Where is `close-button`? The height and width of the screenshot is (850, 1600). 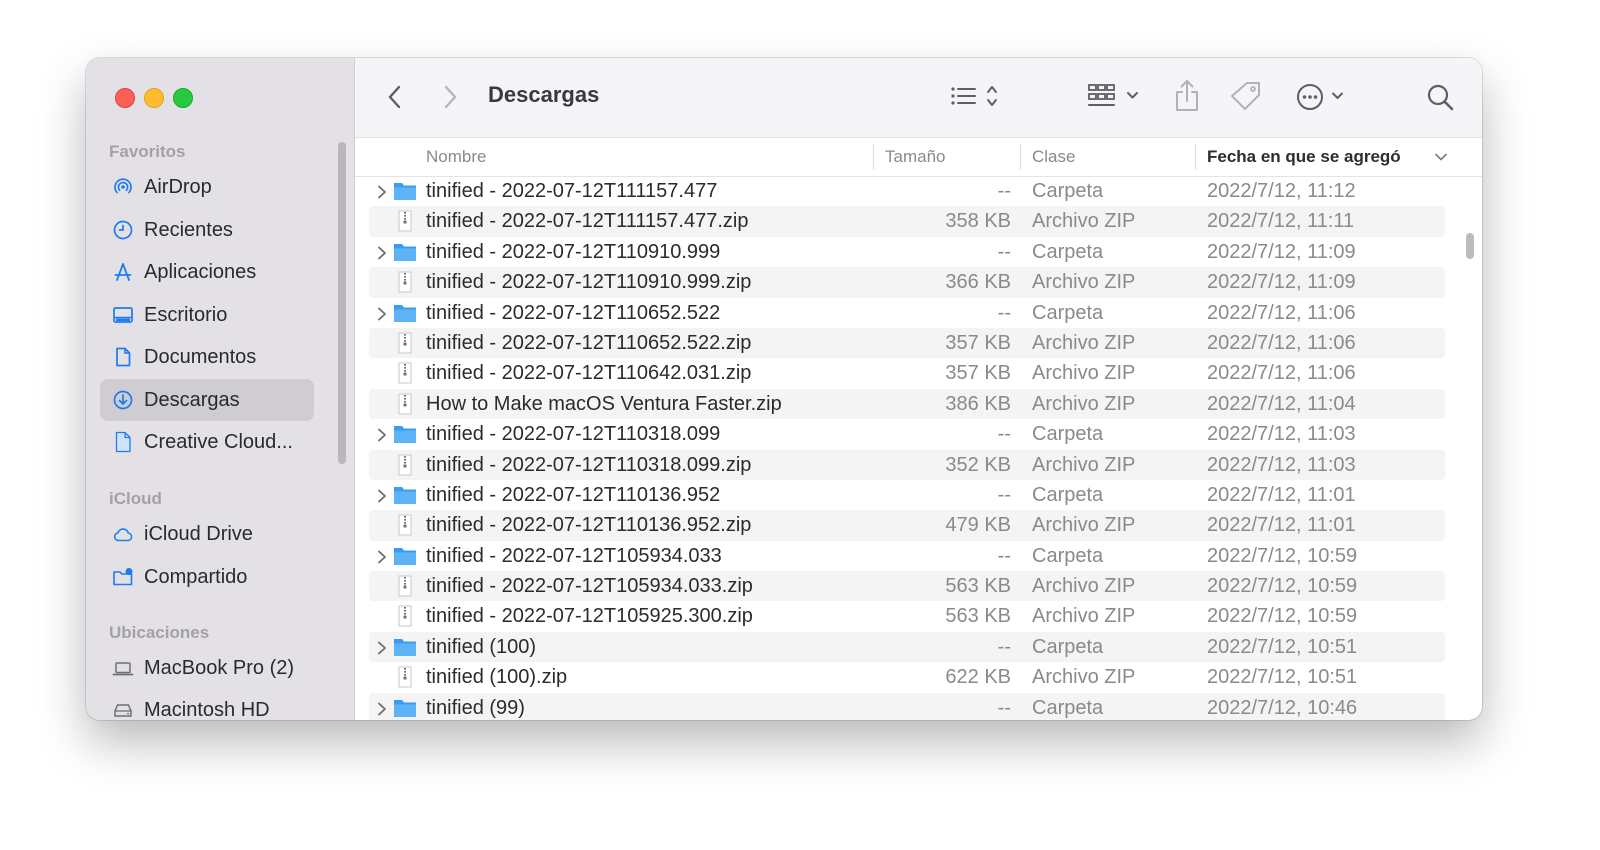
close-button is located at coordinates (125, 98).